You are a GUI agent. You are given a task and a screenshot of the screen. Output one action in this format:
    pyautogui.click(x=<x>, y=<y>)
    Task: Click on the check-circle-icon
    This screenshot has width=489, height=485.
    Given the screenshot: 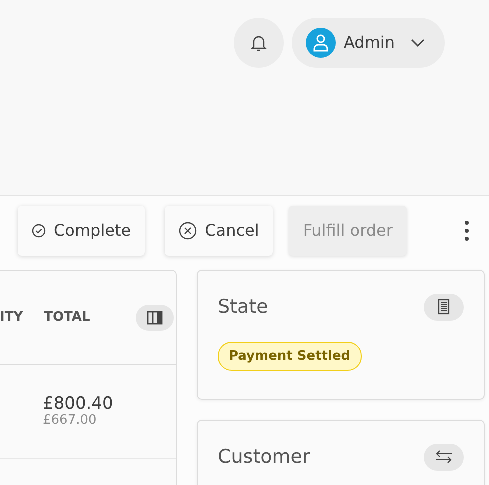 What is the action you would take?
    pyautogui.click(x=39, y=231)
    